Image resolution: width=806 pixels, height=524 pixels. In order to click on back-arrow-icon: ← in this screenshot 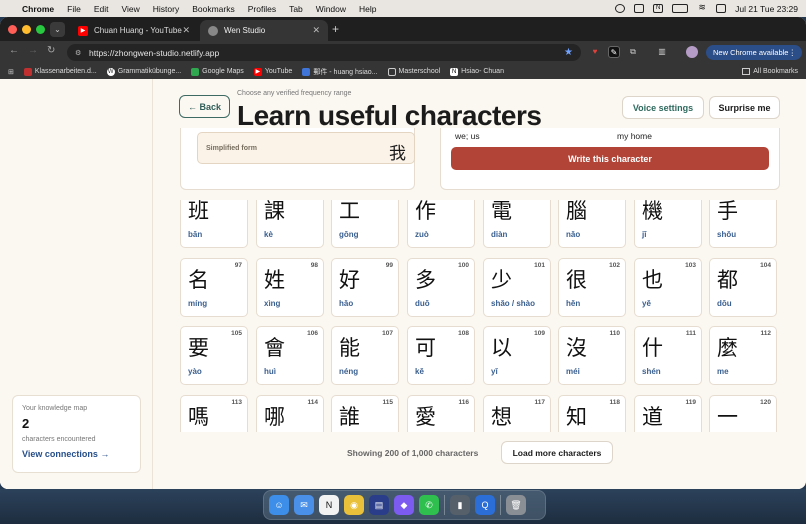, I will do `click(14, 50)`.